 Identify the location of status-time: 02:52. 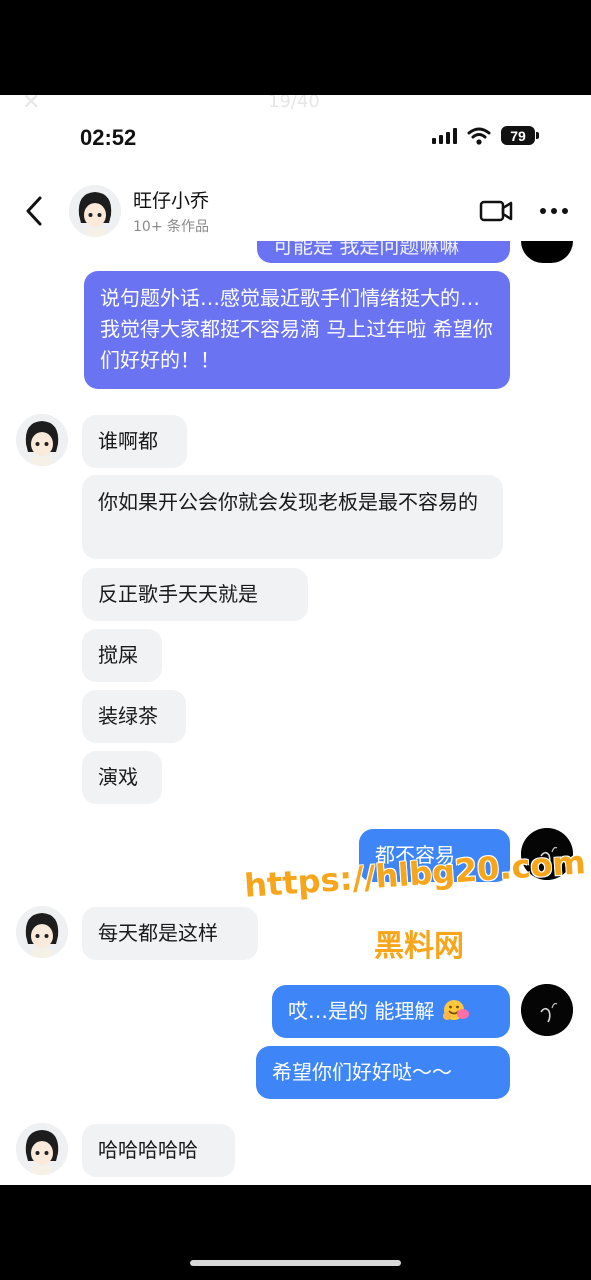
(108, 137).